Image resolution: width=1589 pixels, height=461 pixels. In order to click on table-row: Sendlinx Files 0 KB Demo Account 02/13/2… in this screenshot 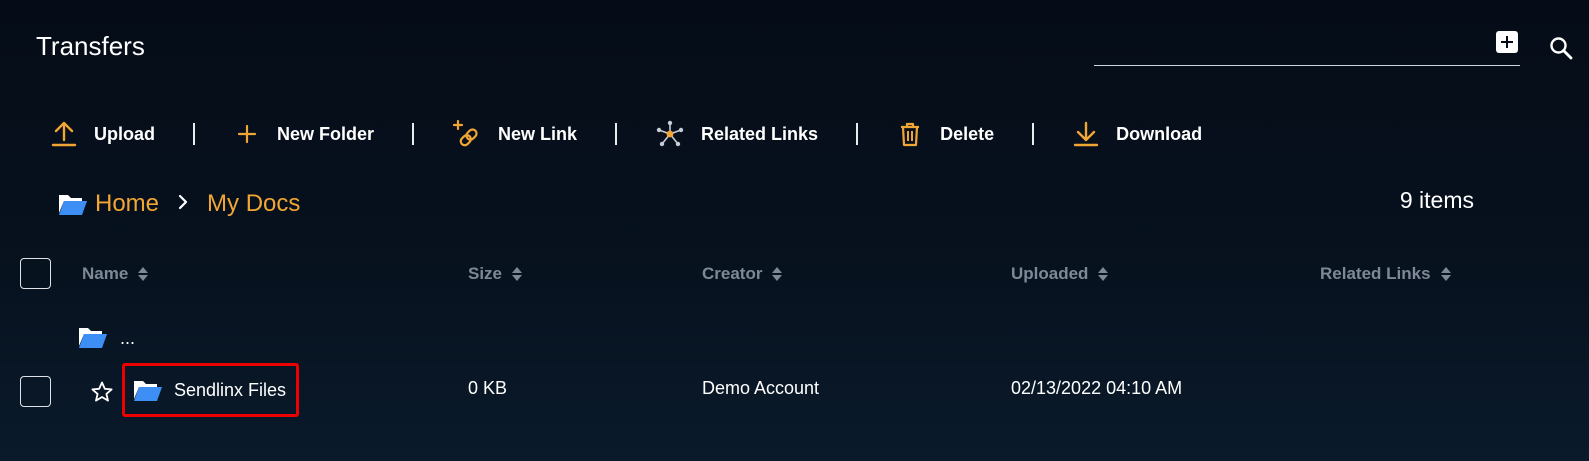, I will do `click(794, 390)`.